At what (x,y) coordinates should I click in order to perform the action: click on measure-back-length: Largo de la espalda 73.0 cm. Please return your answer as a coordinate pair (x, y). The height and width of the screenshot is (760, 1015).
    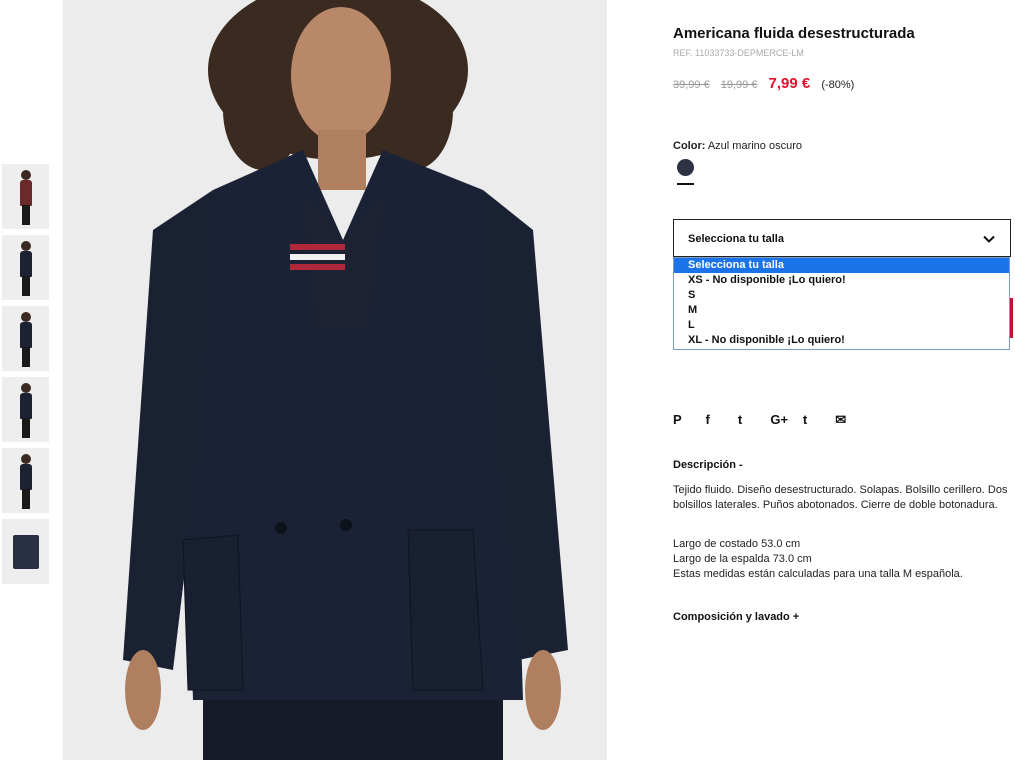
    Looking at the image, I should click on (742, 559).